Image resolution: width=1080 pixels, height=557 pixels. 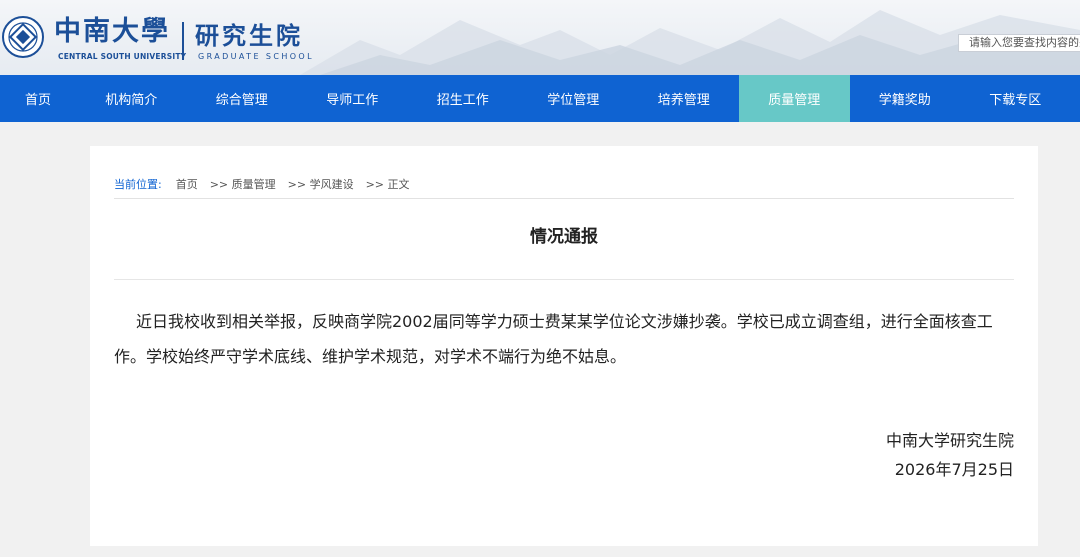 I want to click on nav-item-home: 首页, so click(x=38, y=98).